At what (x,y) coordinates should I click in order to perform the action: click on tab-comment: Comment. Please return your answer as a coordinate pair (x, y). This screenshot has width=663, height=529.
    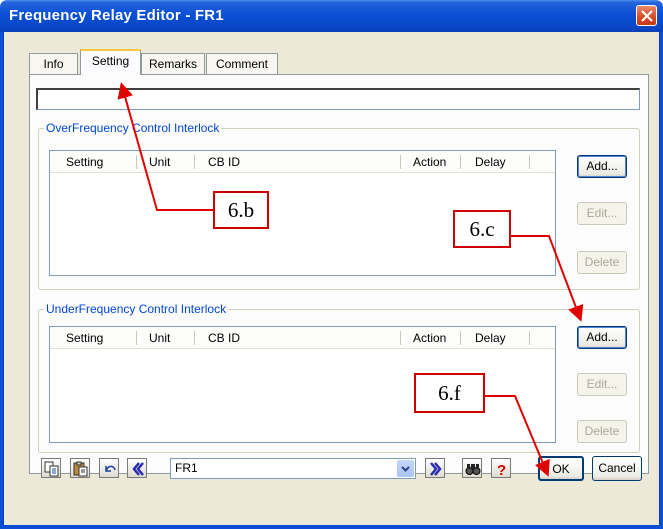
    Looking at the image, I should click on (242, 63).